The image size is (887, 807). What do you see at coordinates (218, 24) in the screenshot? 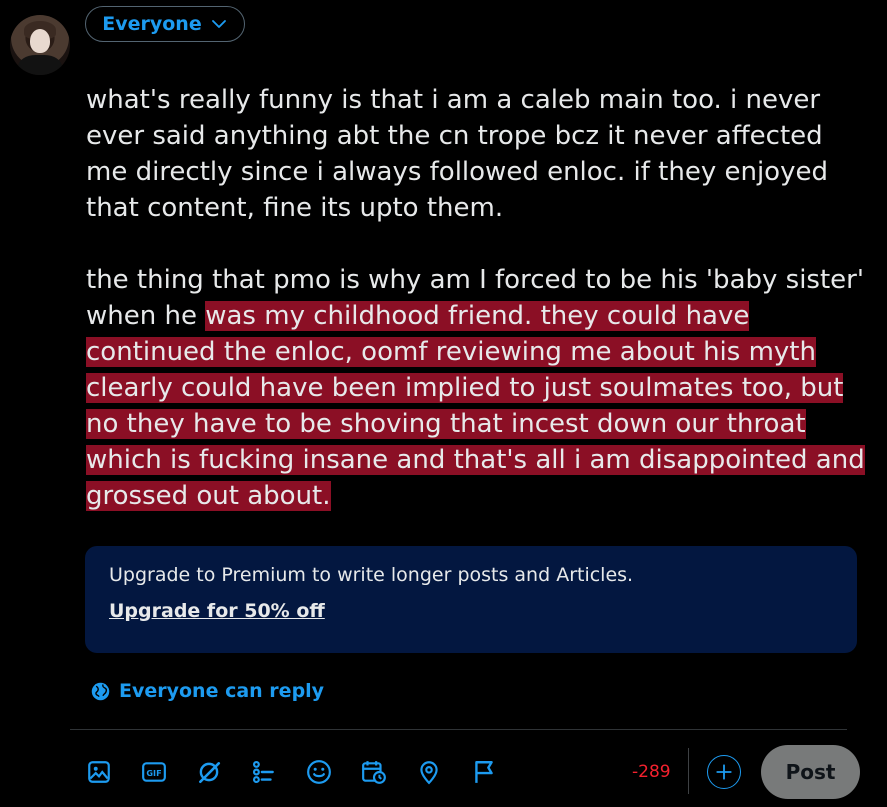
I see `chevron-down-icon` at bounding box center [218, 24].